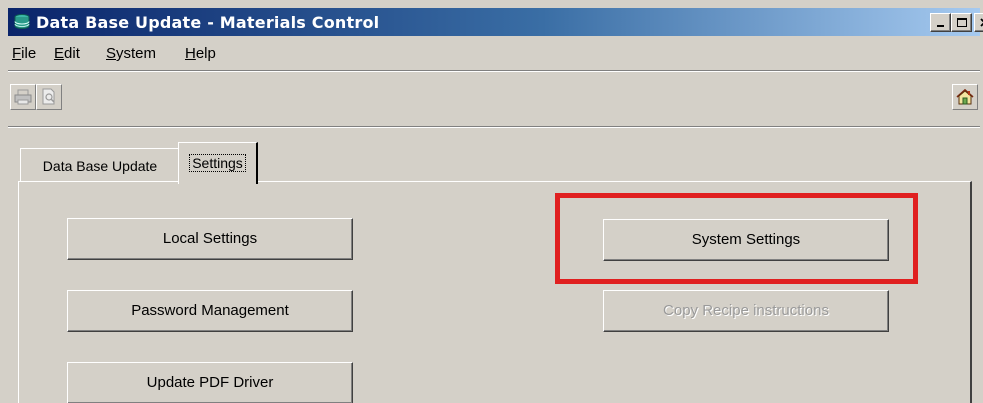 This screenshot has height=403, width=983. Describe the element at coordinates (494, 127) in the screenshot. I see `toolbar-separator` at that location.